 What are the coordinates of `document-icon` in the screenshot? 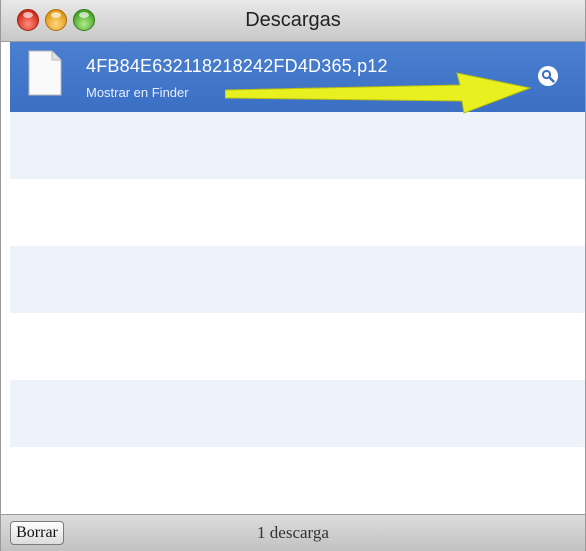 It's located at (45, 73).